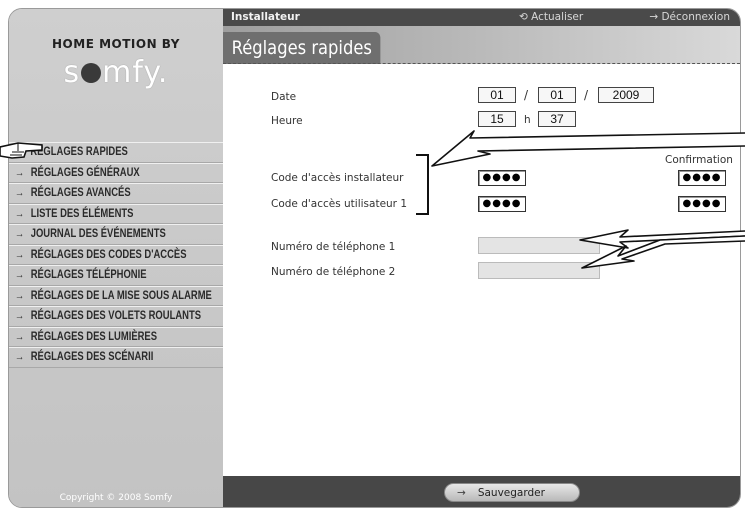  Describe the element at coordinates (333, 247) in the screenshot. I see `phone1-label: Numéro de téléphone 1` at that location.